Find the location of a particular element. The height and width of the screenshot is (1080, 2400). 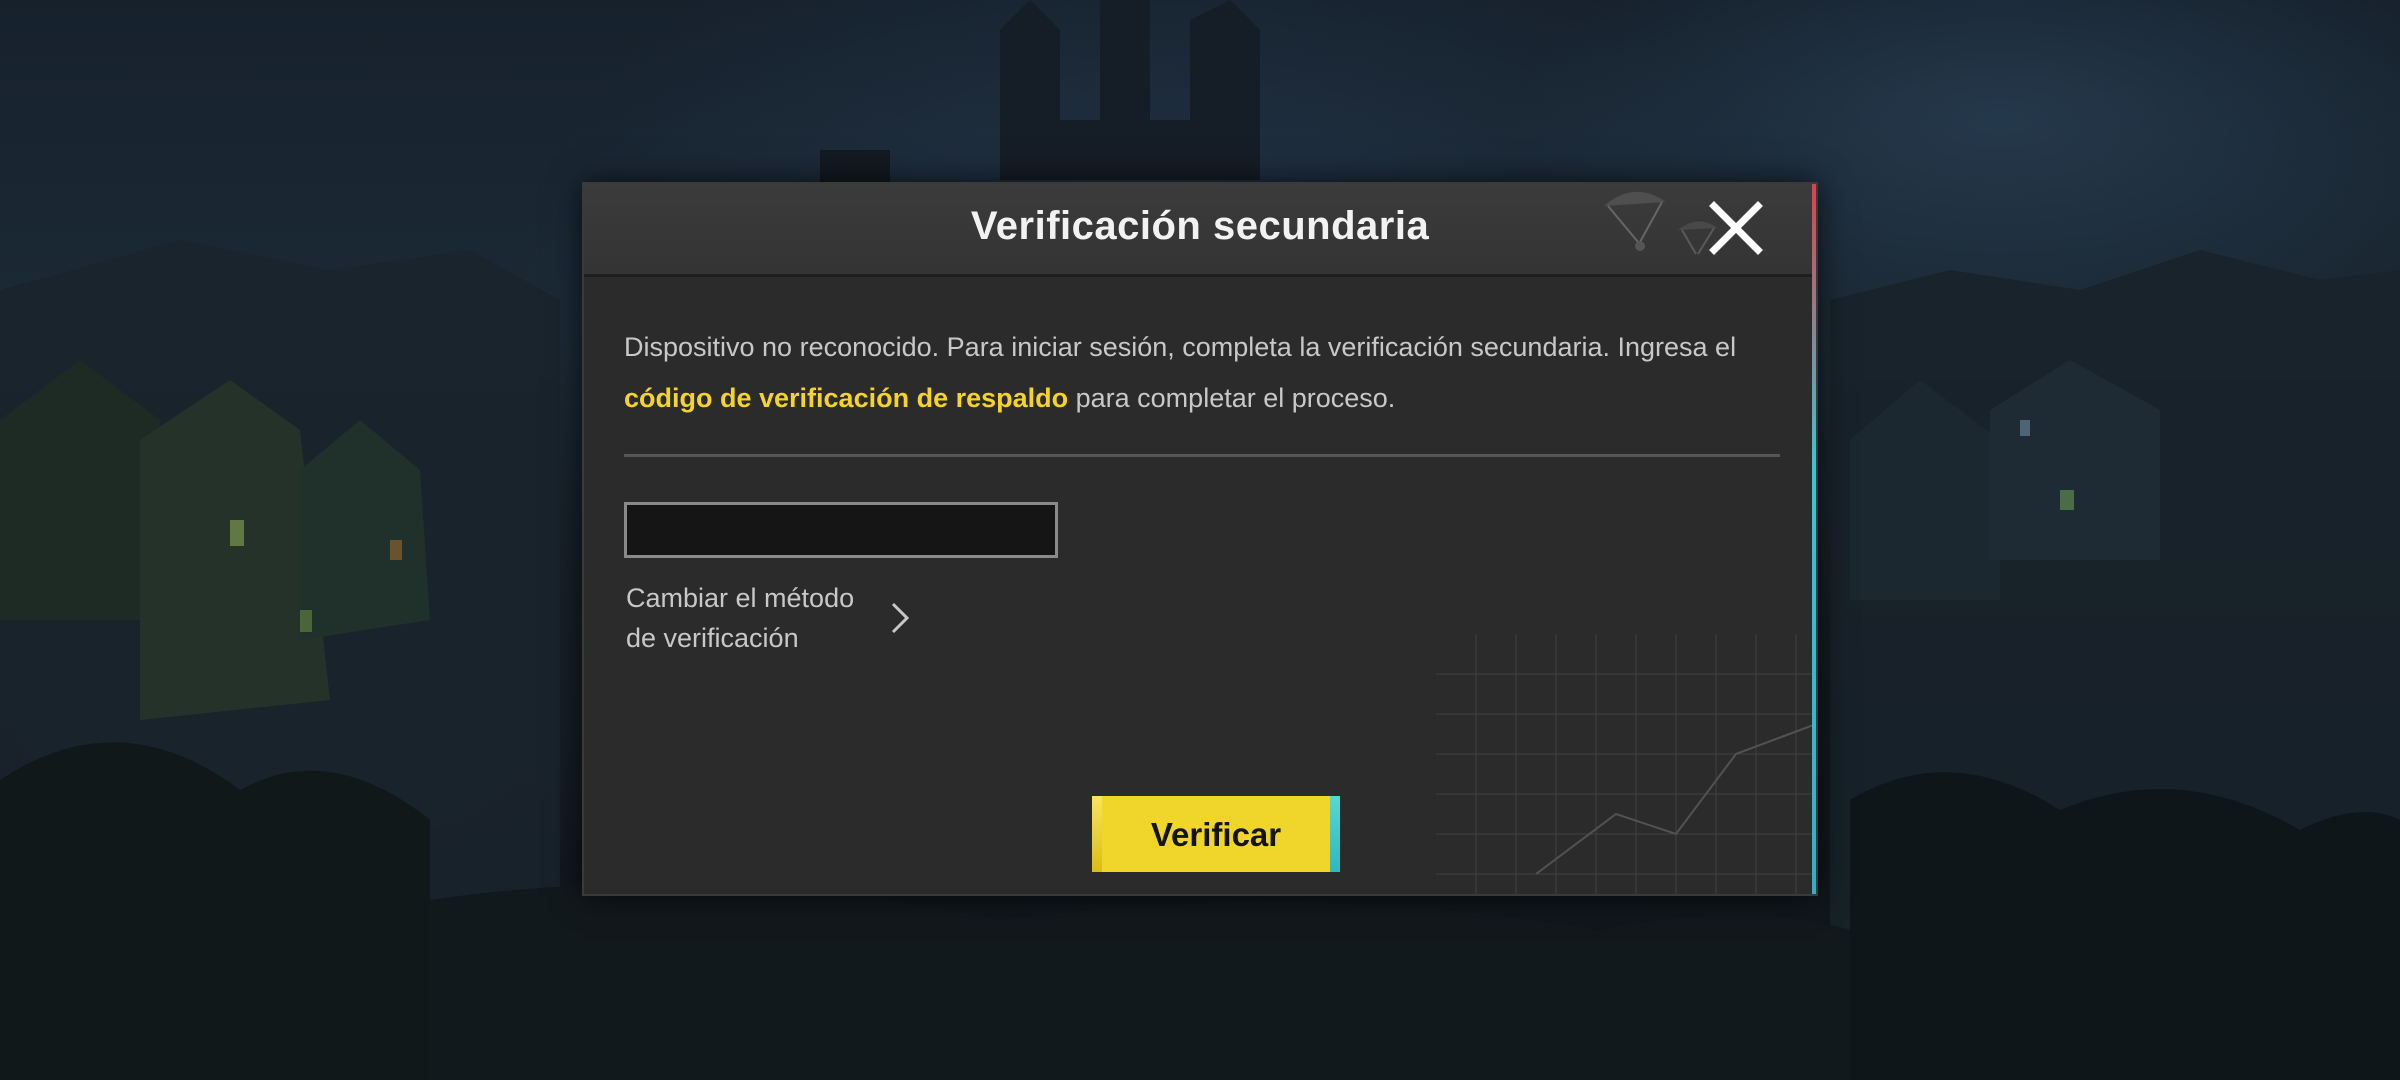

verify-button-label: Verificar is located at coordinates (1216, 834).